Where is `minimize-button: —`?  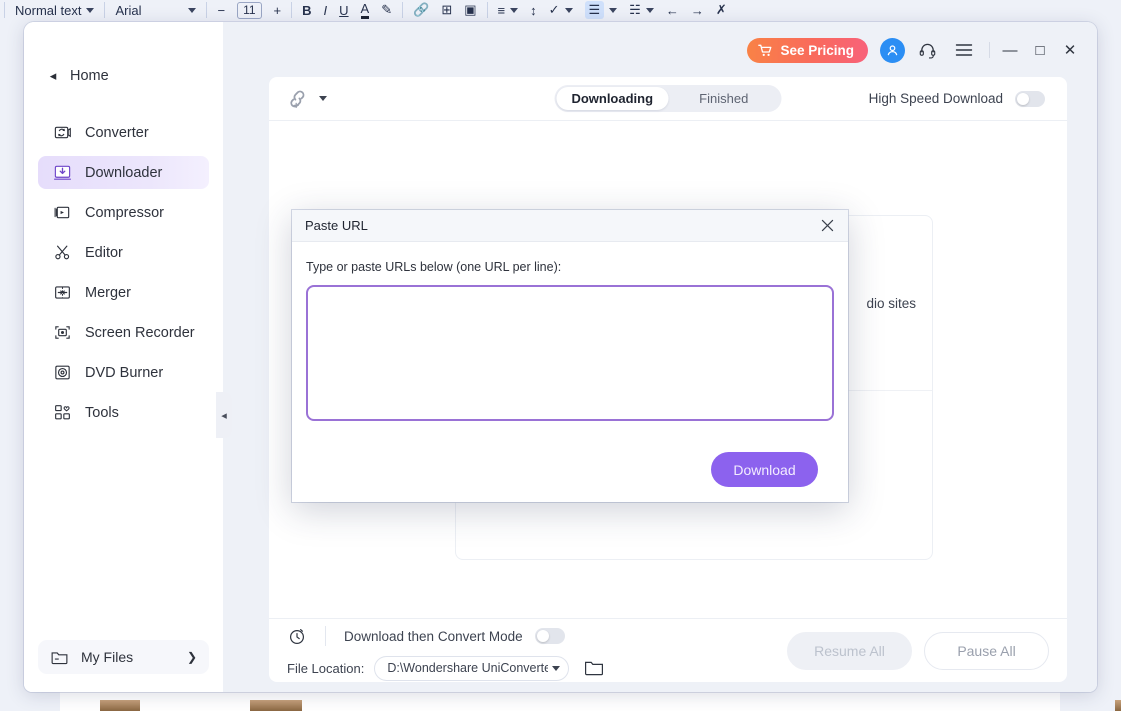
minimize-button: — is located at coordinates (1010, 50).